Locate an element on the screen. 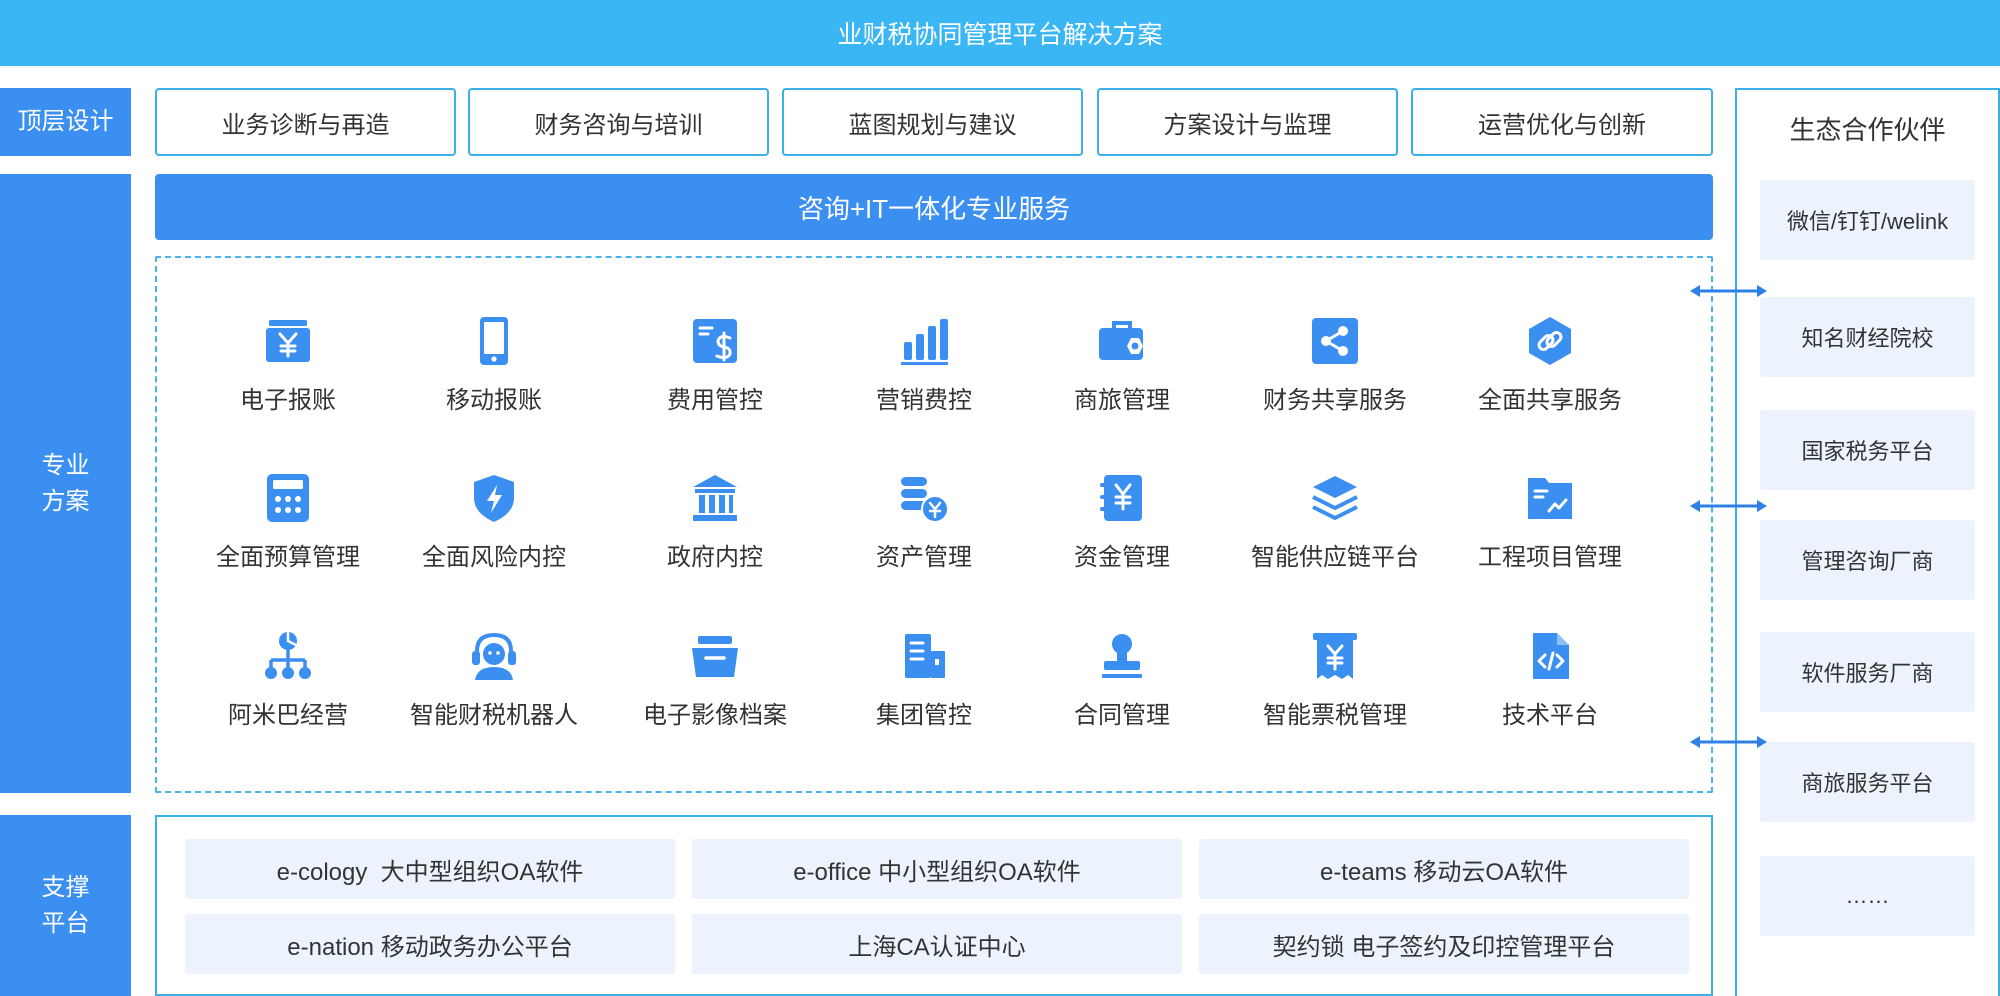 Image resolution: width=2000 pixels, height=996 pixels. headset-agent-icon is located at coordinates (494, 656).